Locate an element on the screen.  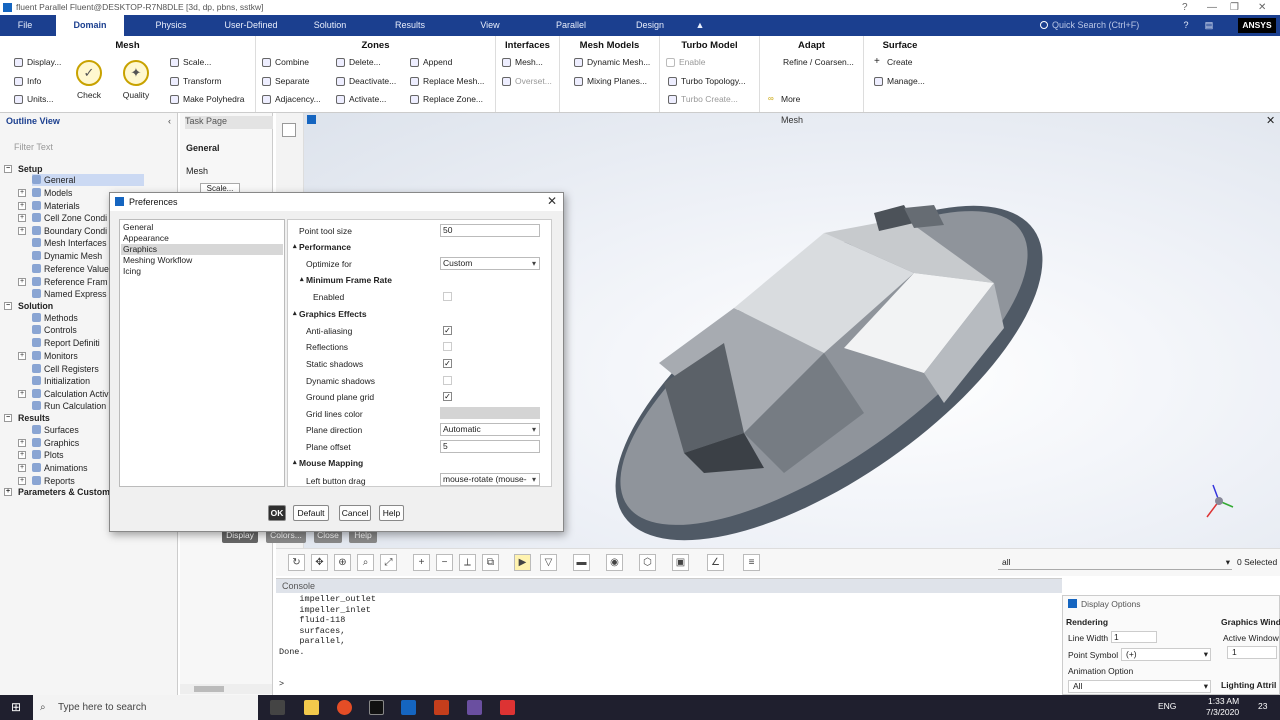
task-view-icon is located at coordinates (277, 707).